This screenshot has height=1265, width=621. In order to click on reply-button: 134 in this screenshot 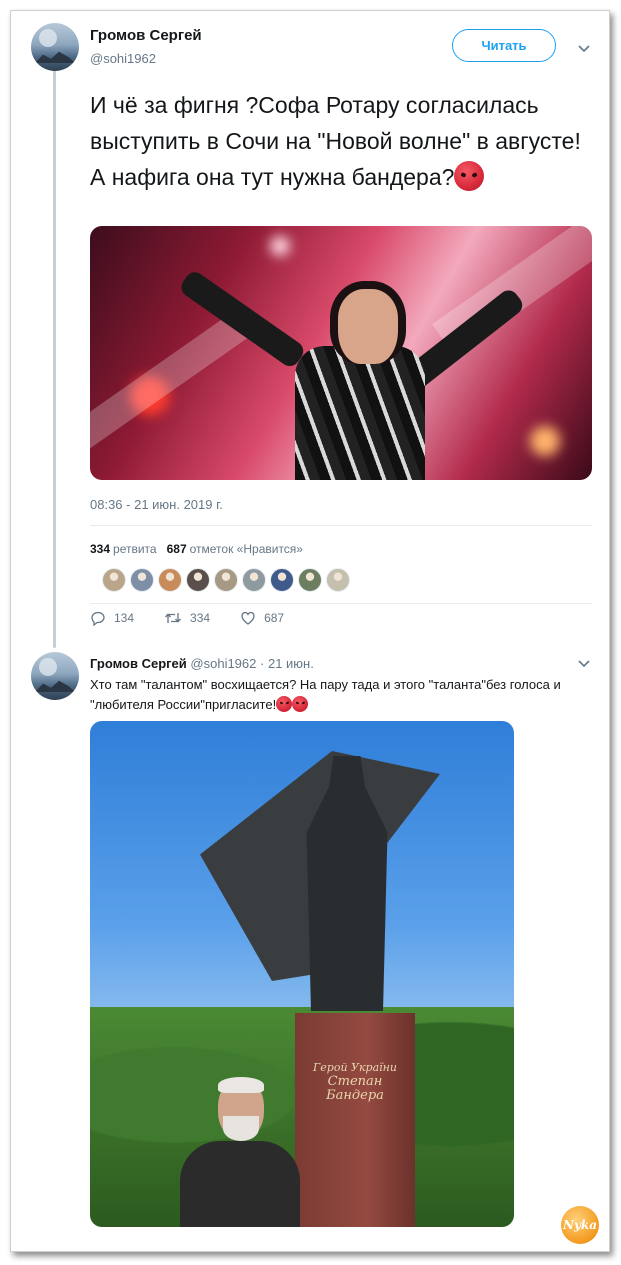, I will do `click(112, 618)`.